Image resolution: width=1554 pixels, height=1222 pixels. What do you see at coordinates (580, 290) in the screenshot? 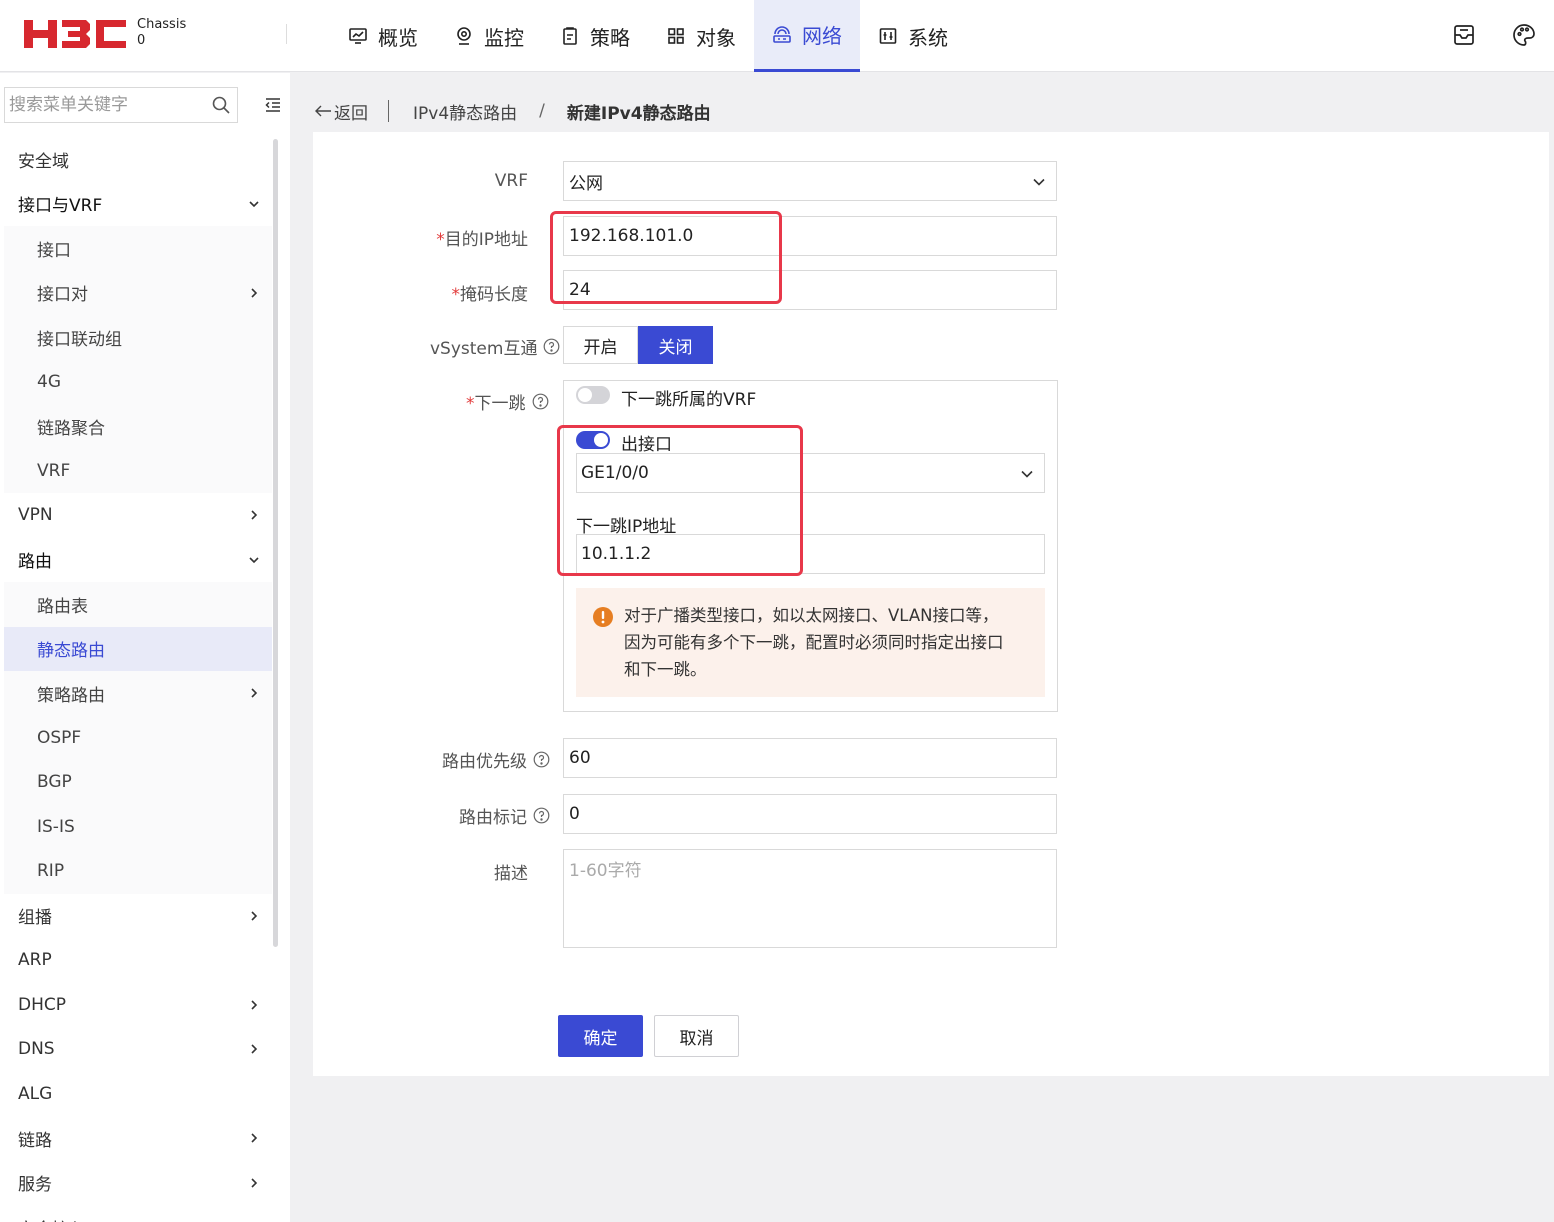
I see `mask-length-value: 24` at bounding box center [580, 290].